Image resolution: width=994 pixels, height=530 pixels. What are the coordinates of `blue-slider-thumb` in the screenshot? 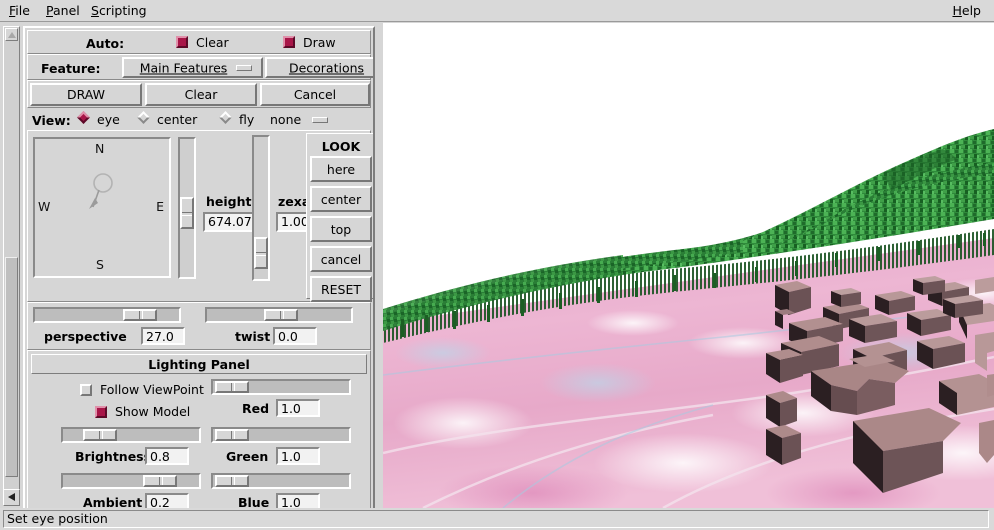 It's located at (232, 481).